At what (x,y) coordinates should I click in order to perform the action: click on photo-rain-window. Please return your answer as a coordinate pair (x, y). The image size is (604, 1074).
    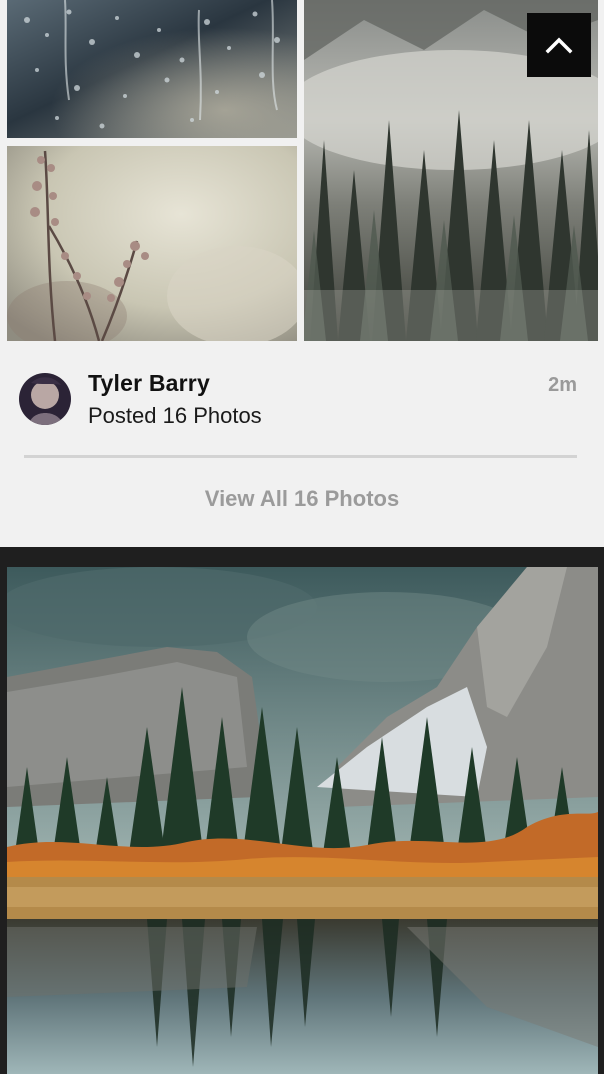
    Looking at the image, I should click on (152, 69).